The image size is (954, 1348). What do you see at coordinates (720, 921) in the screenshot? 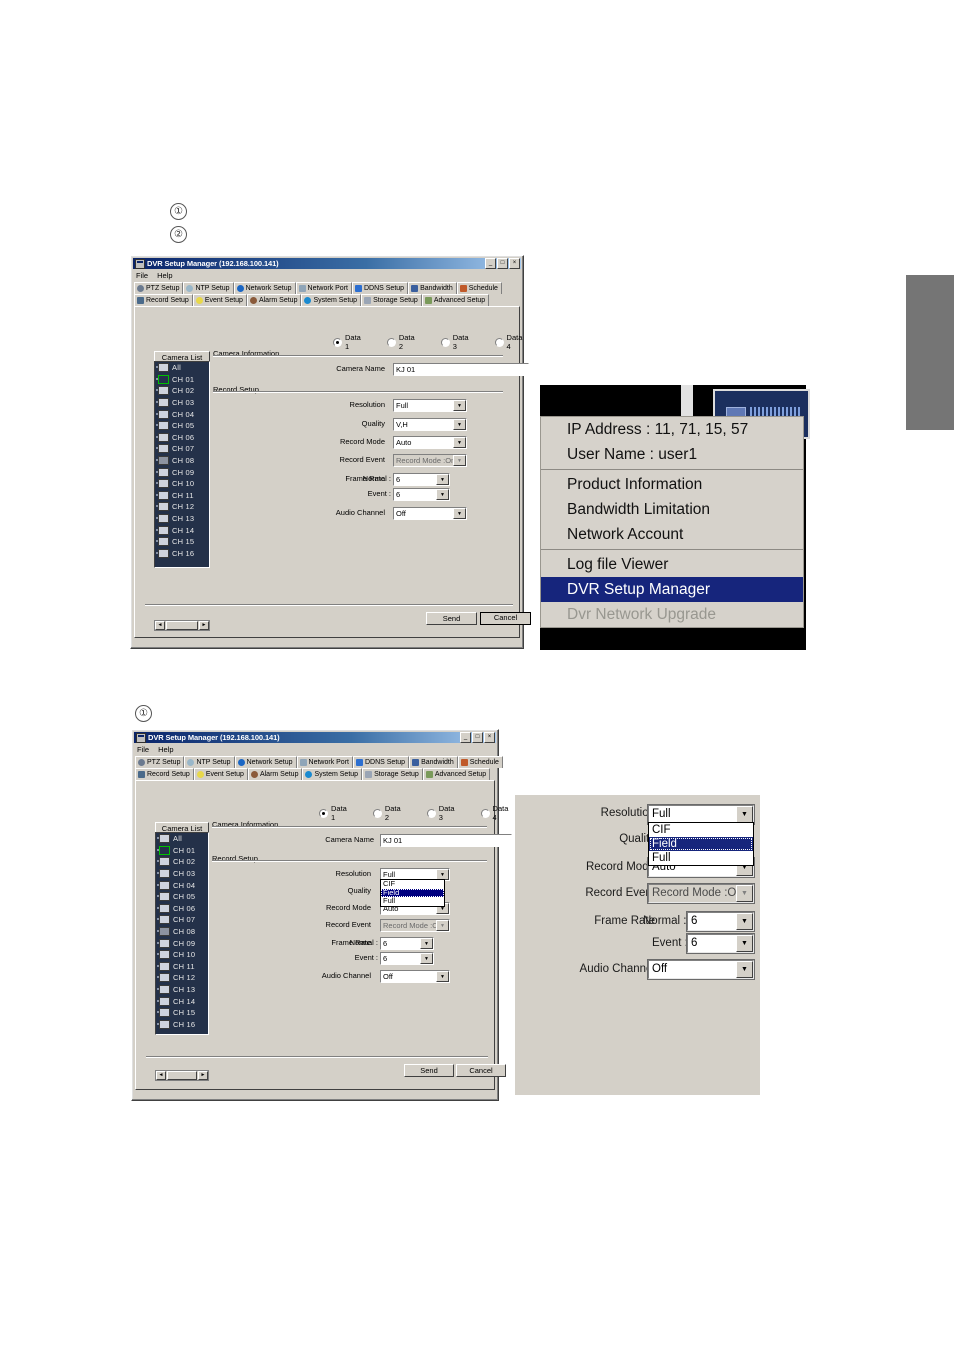
I see `zoom-frame-normal-dropdown: 6 ▼` at bounding box center [720, 921].